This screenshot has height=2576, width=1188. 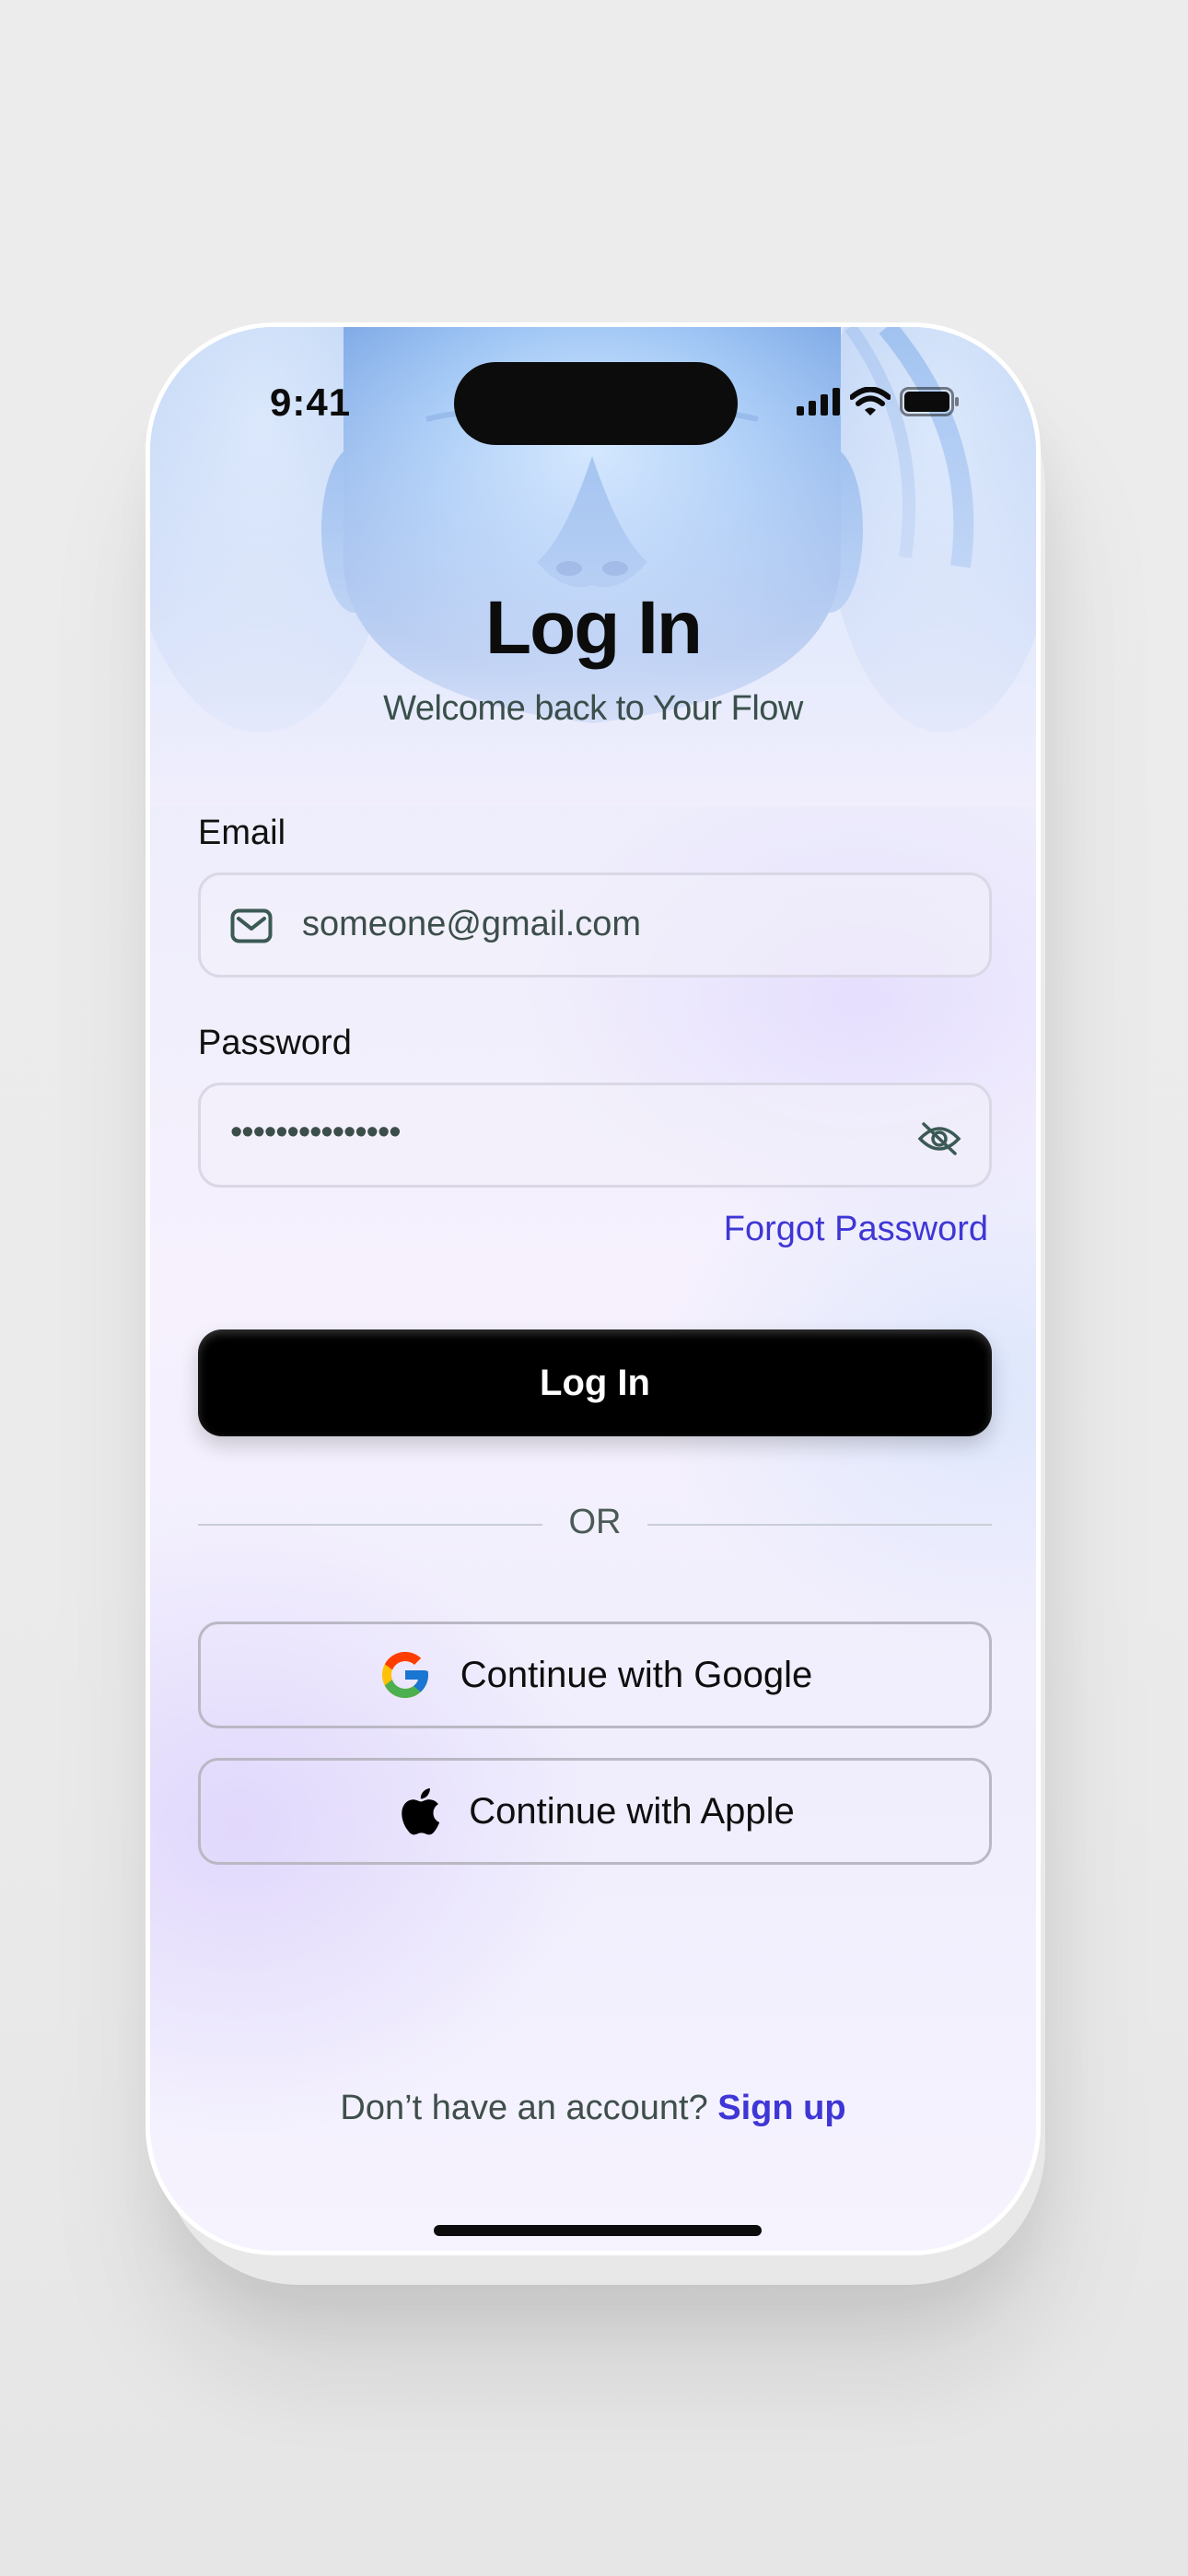 I want to click on cellular-signal-icon, so click(x=818, y=402).